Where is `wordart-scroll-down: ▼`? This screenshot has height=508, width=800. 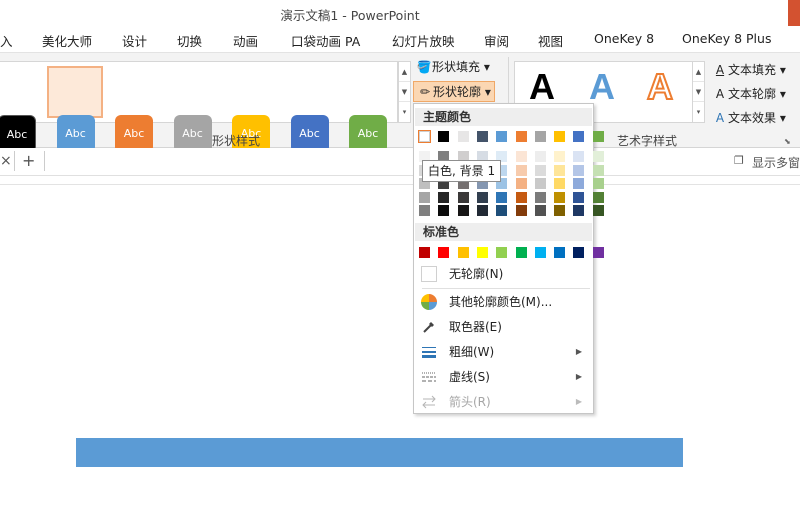 wordart-scroll-down: ▼ is located at coordinates (698, 92).